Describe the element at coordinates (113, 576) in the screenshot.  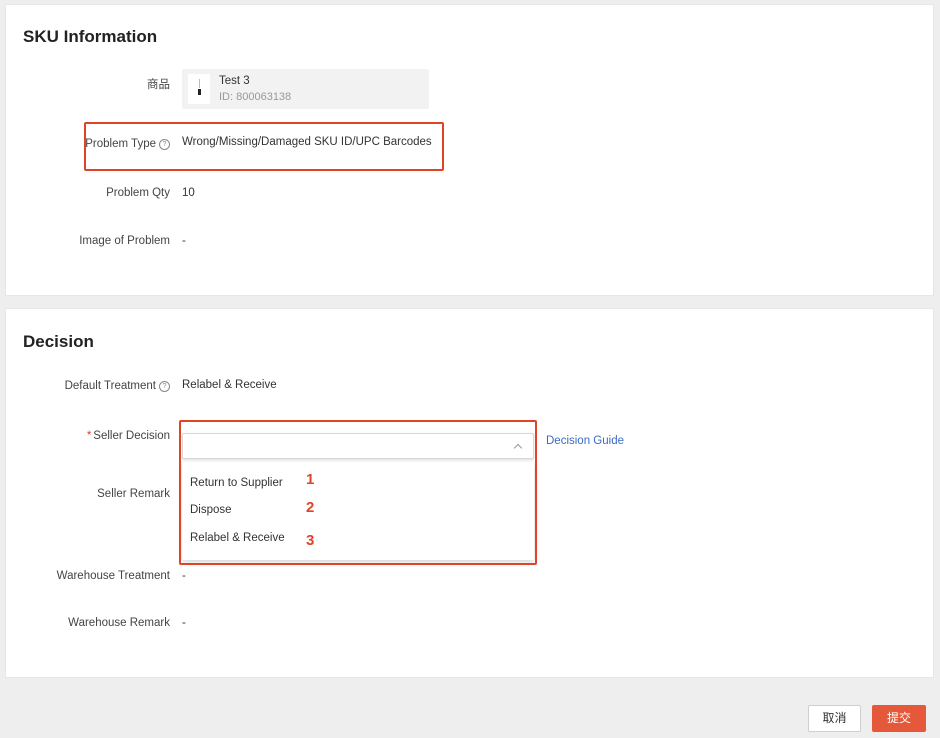
I see `warehouse-treatment-label: Warehouse Treatment` at that location.